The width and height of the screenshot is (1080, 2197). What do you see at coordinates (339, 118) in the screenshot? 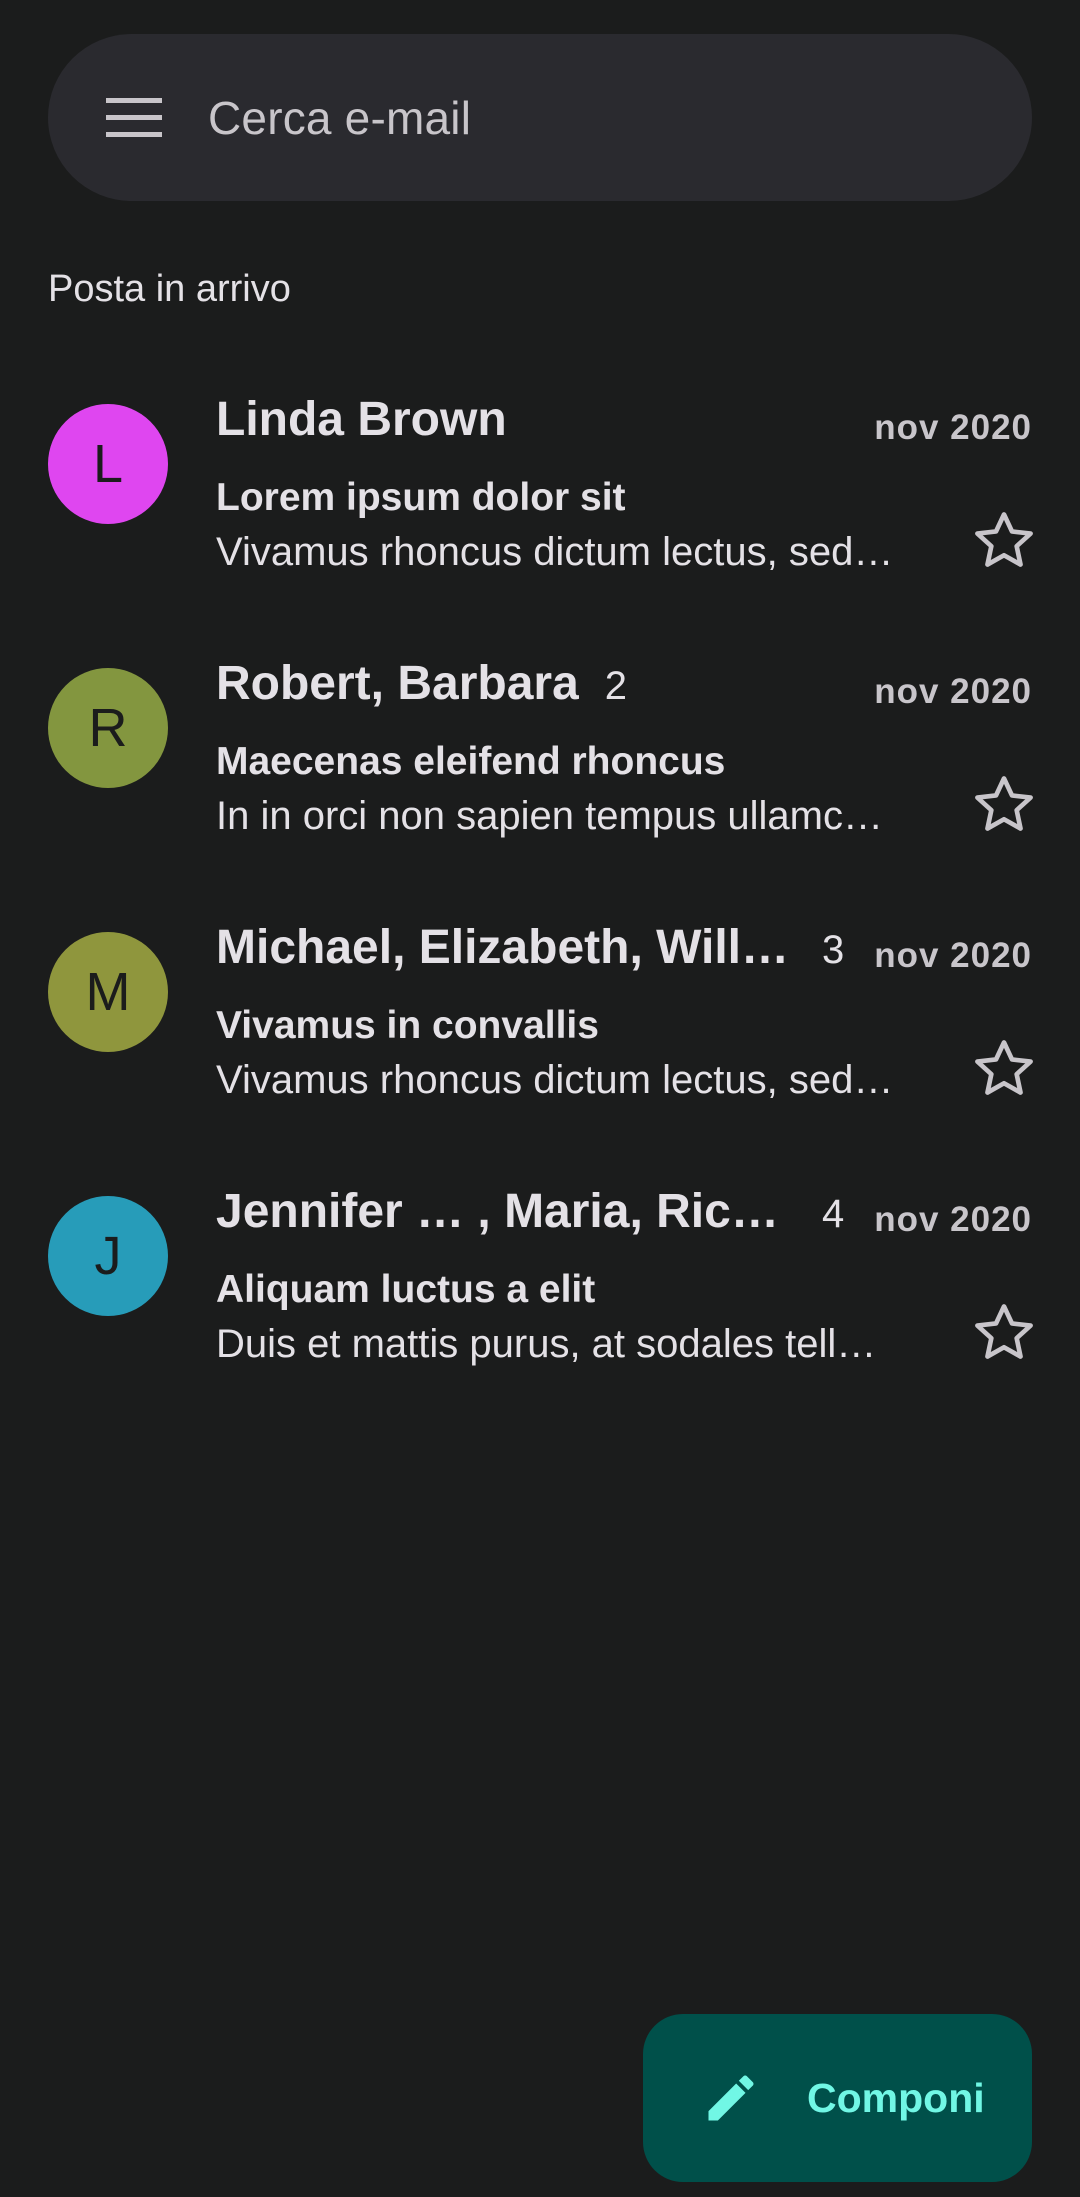
I see `search-input: Cerca e-mail` at bounding box center [339, 118].